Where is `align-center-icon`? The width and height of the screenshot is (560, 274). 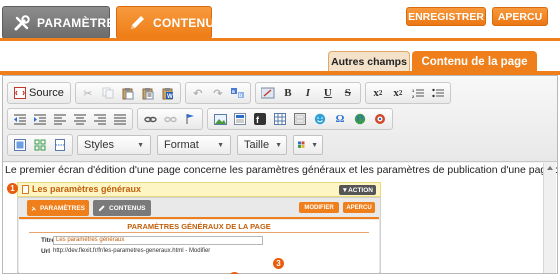 align-center-icon is located at coordinates (80, 119).